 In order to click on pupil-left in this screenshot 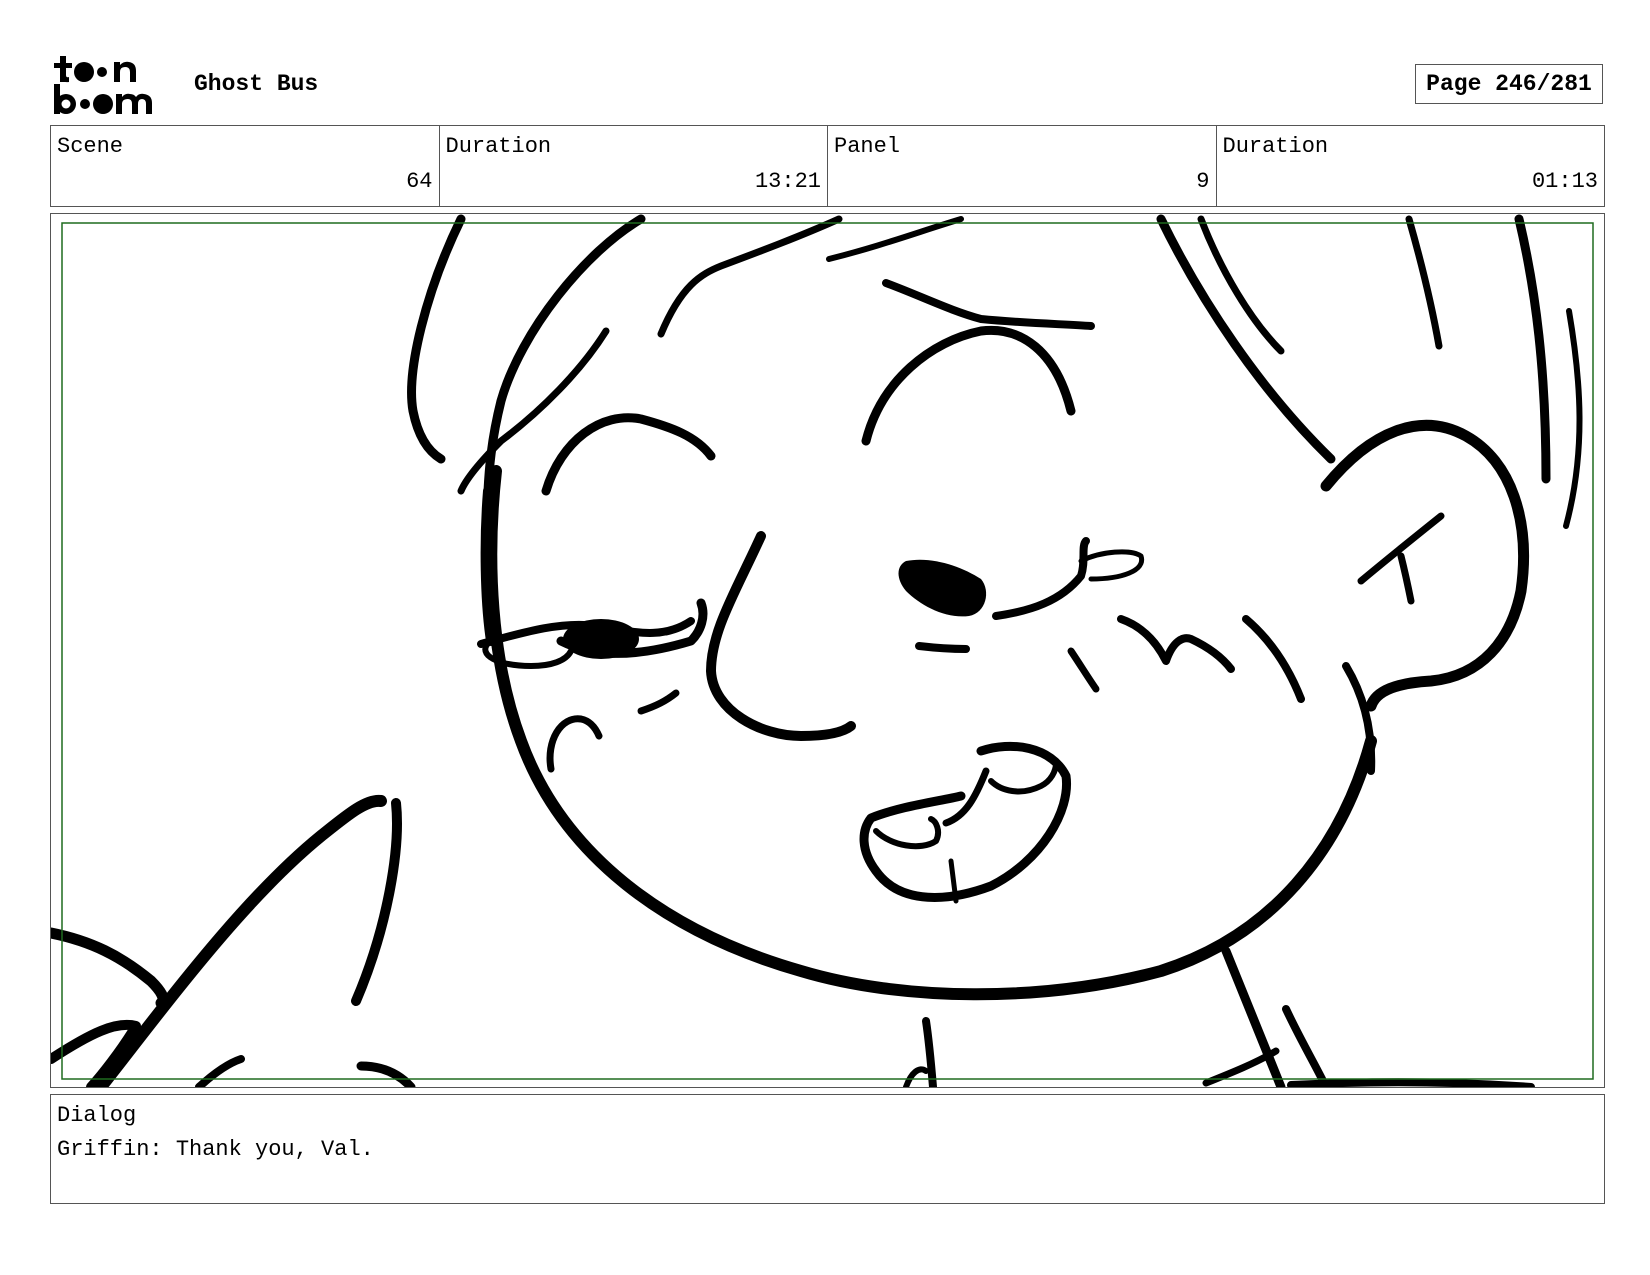, I will do `click(601, 639)`.